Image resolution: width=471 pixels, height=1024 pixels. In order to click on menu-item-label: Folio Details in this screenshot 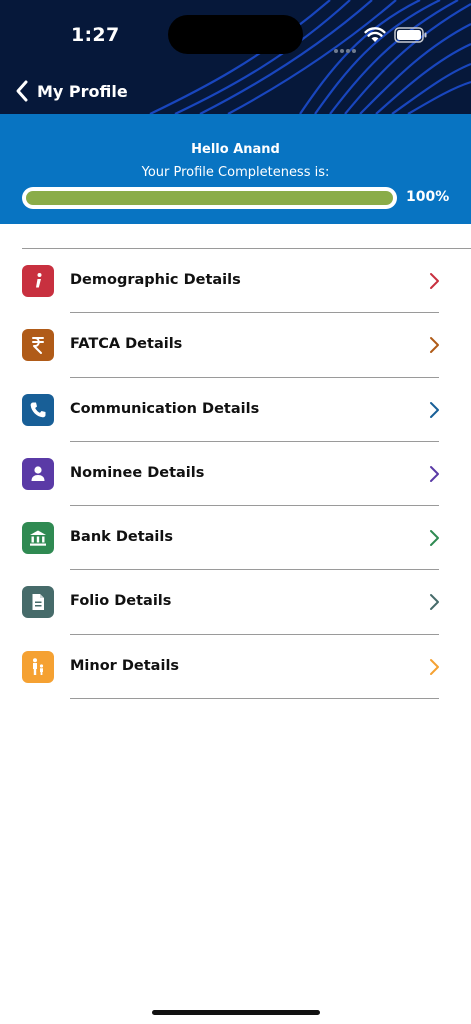, I will do `click(121, 601)`.